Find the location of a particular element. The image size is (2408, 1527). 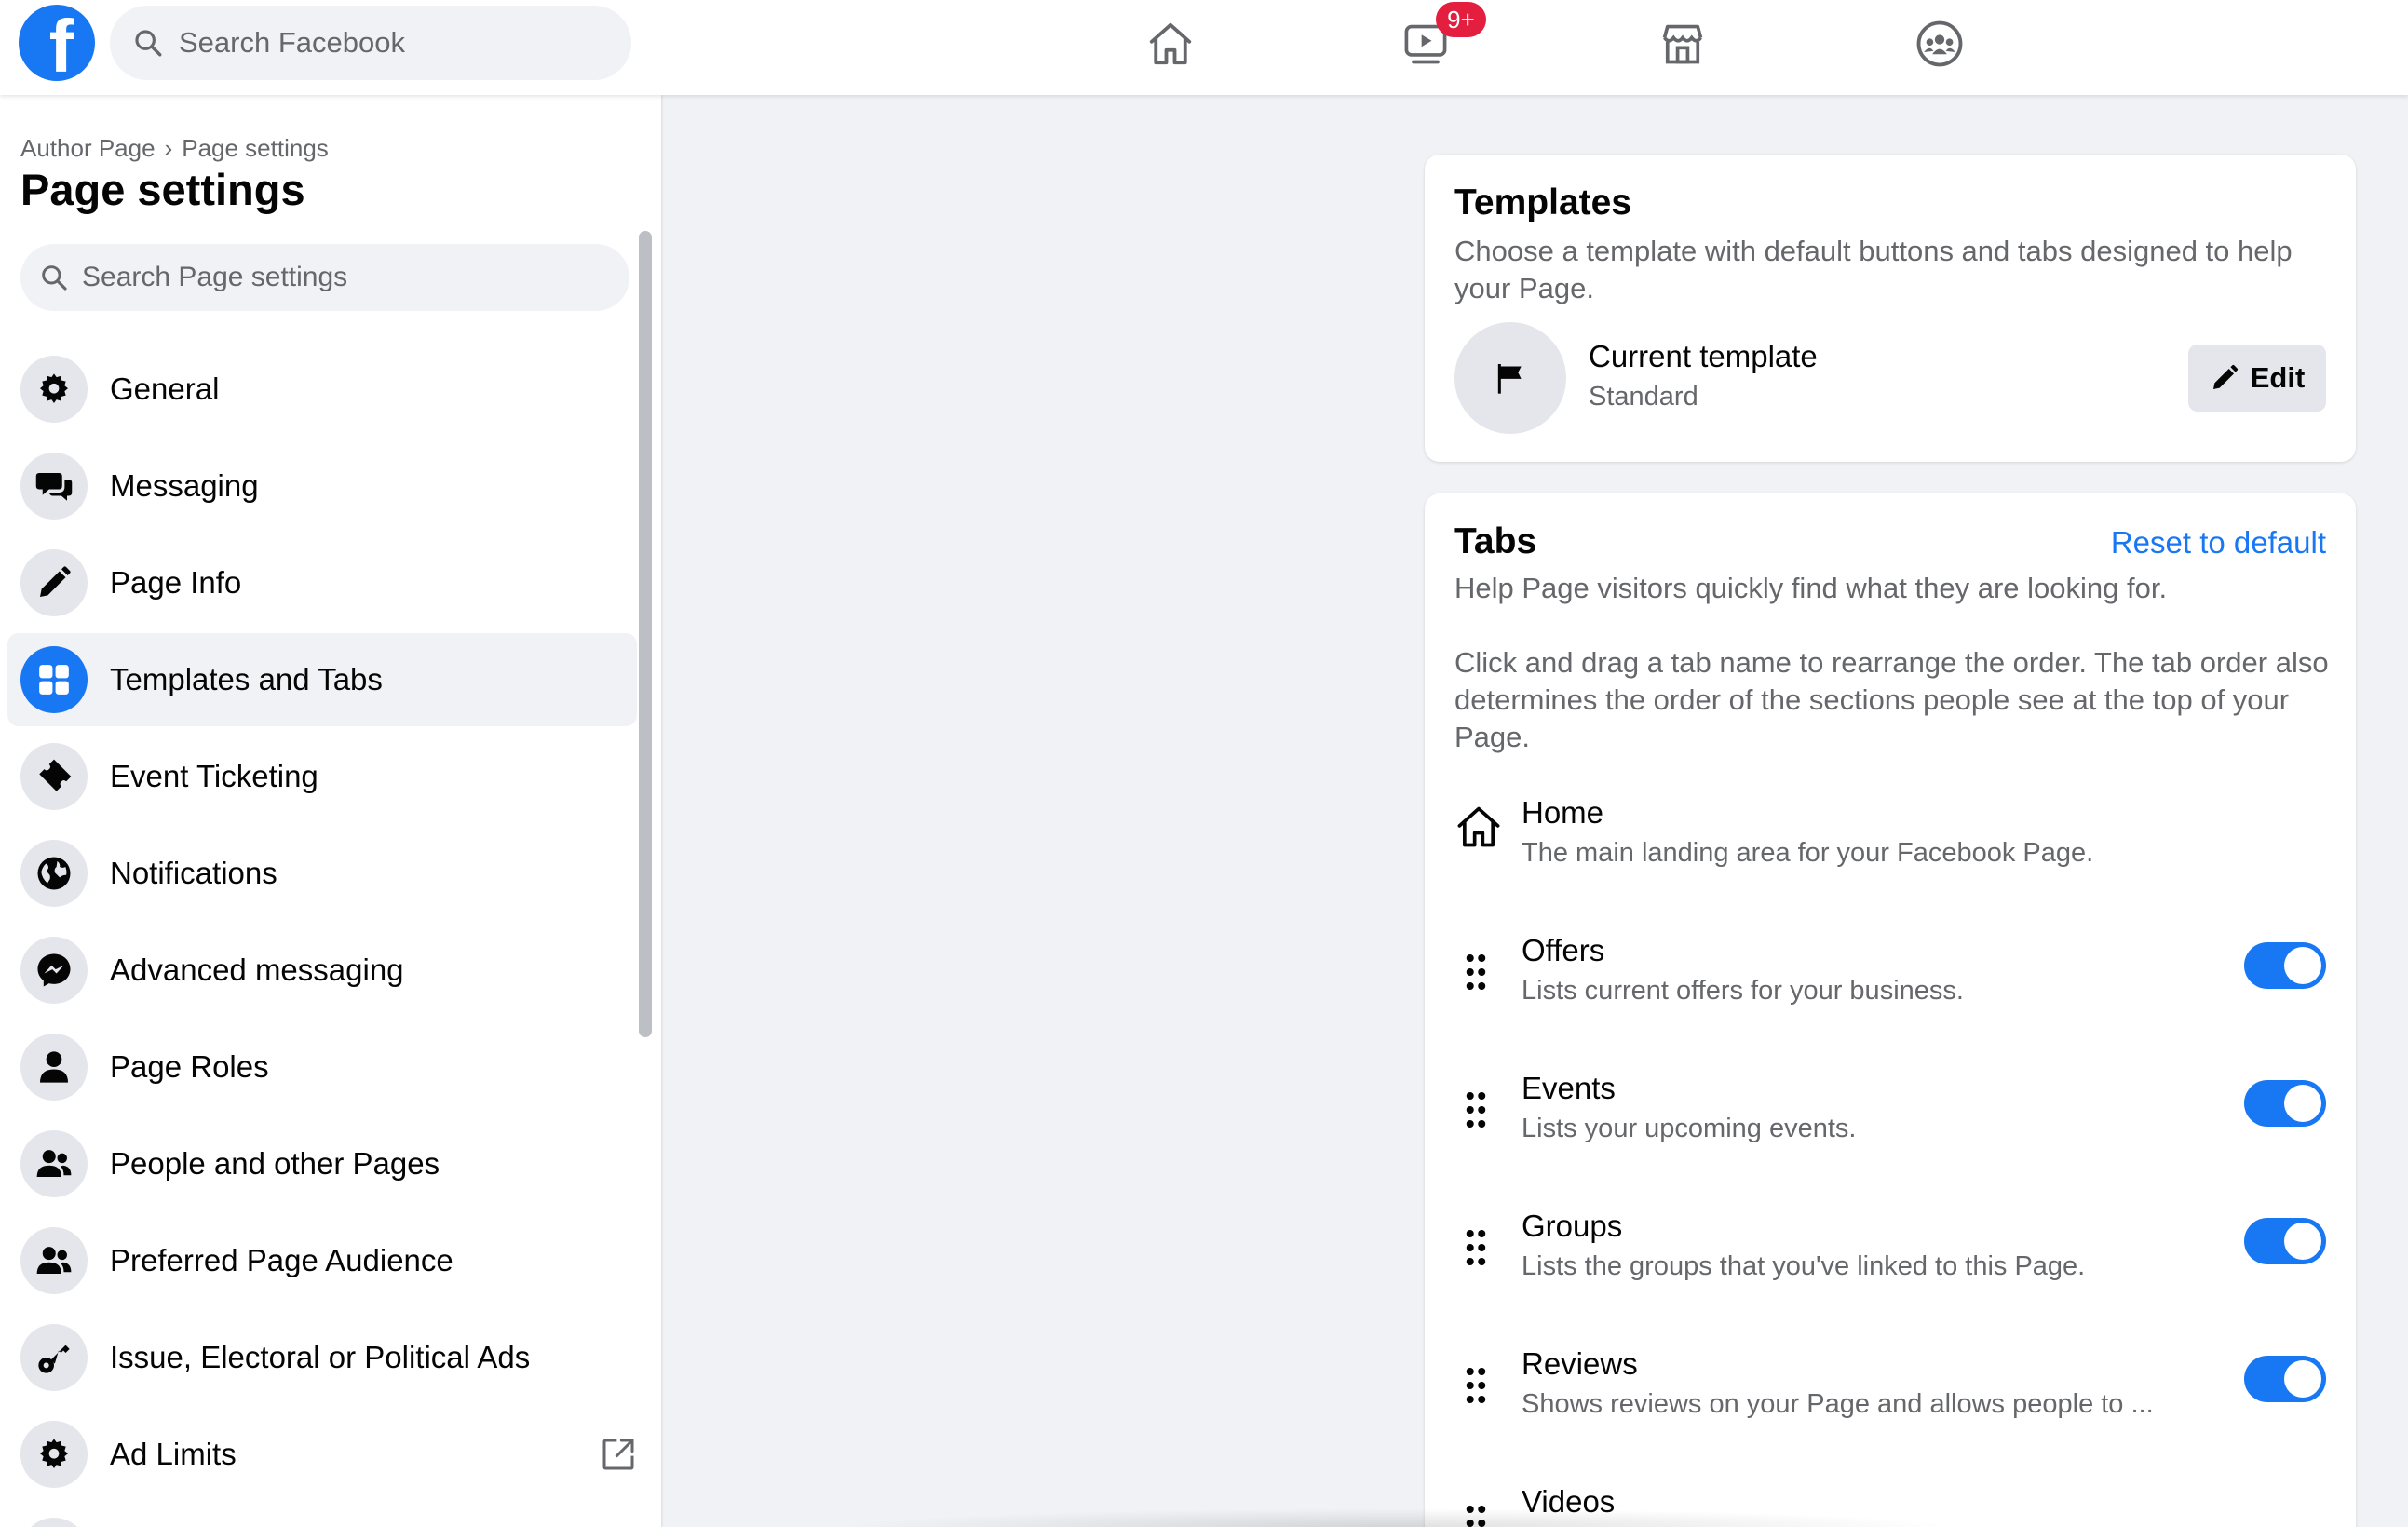

marketplace-icon is located at coordinates (1683, 44).